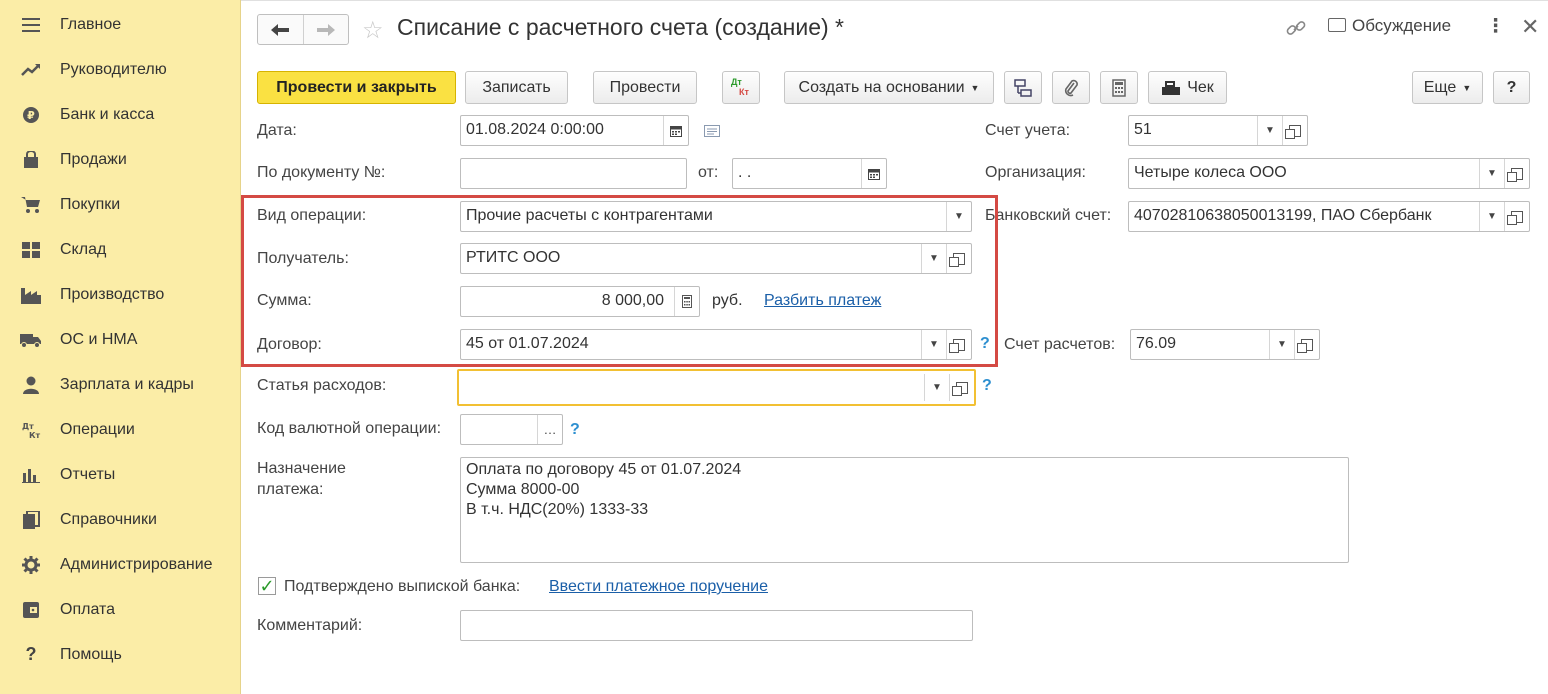 This screenshot has width=1548, height=694. Describe the element at coordinates (1329, 173) in the screenshot. I see `organization-field: Четыре колеса ООО ▼` at that location.